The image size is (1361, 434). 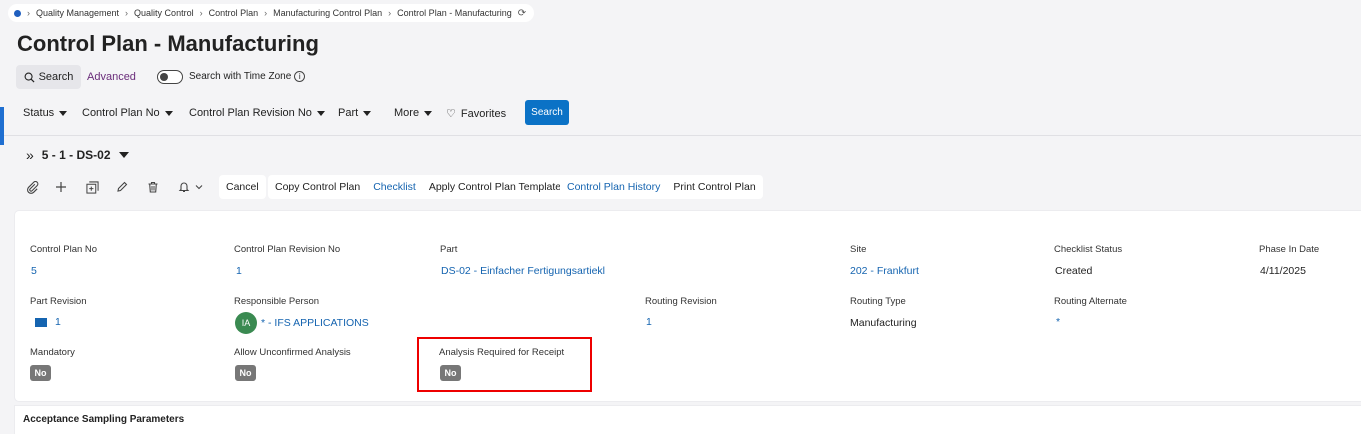 I want to click on responsible-person-label: Responsible Person, so click(x=277, y=301).